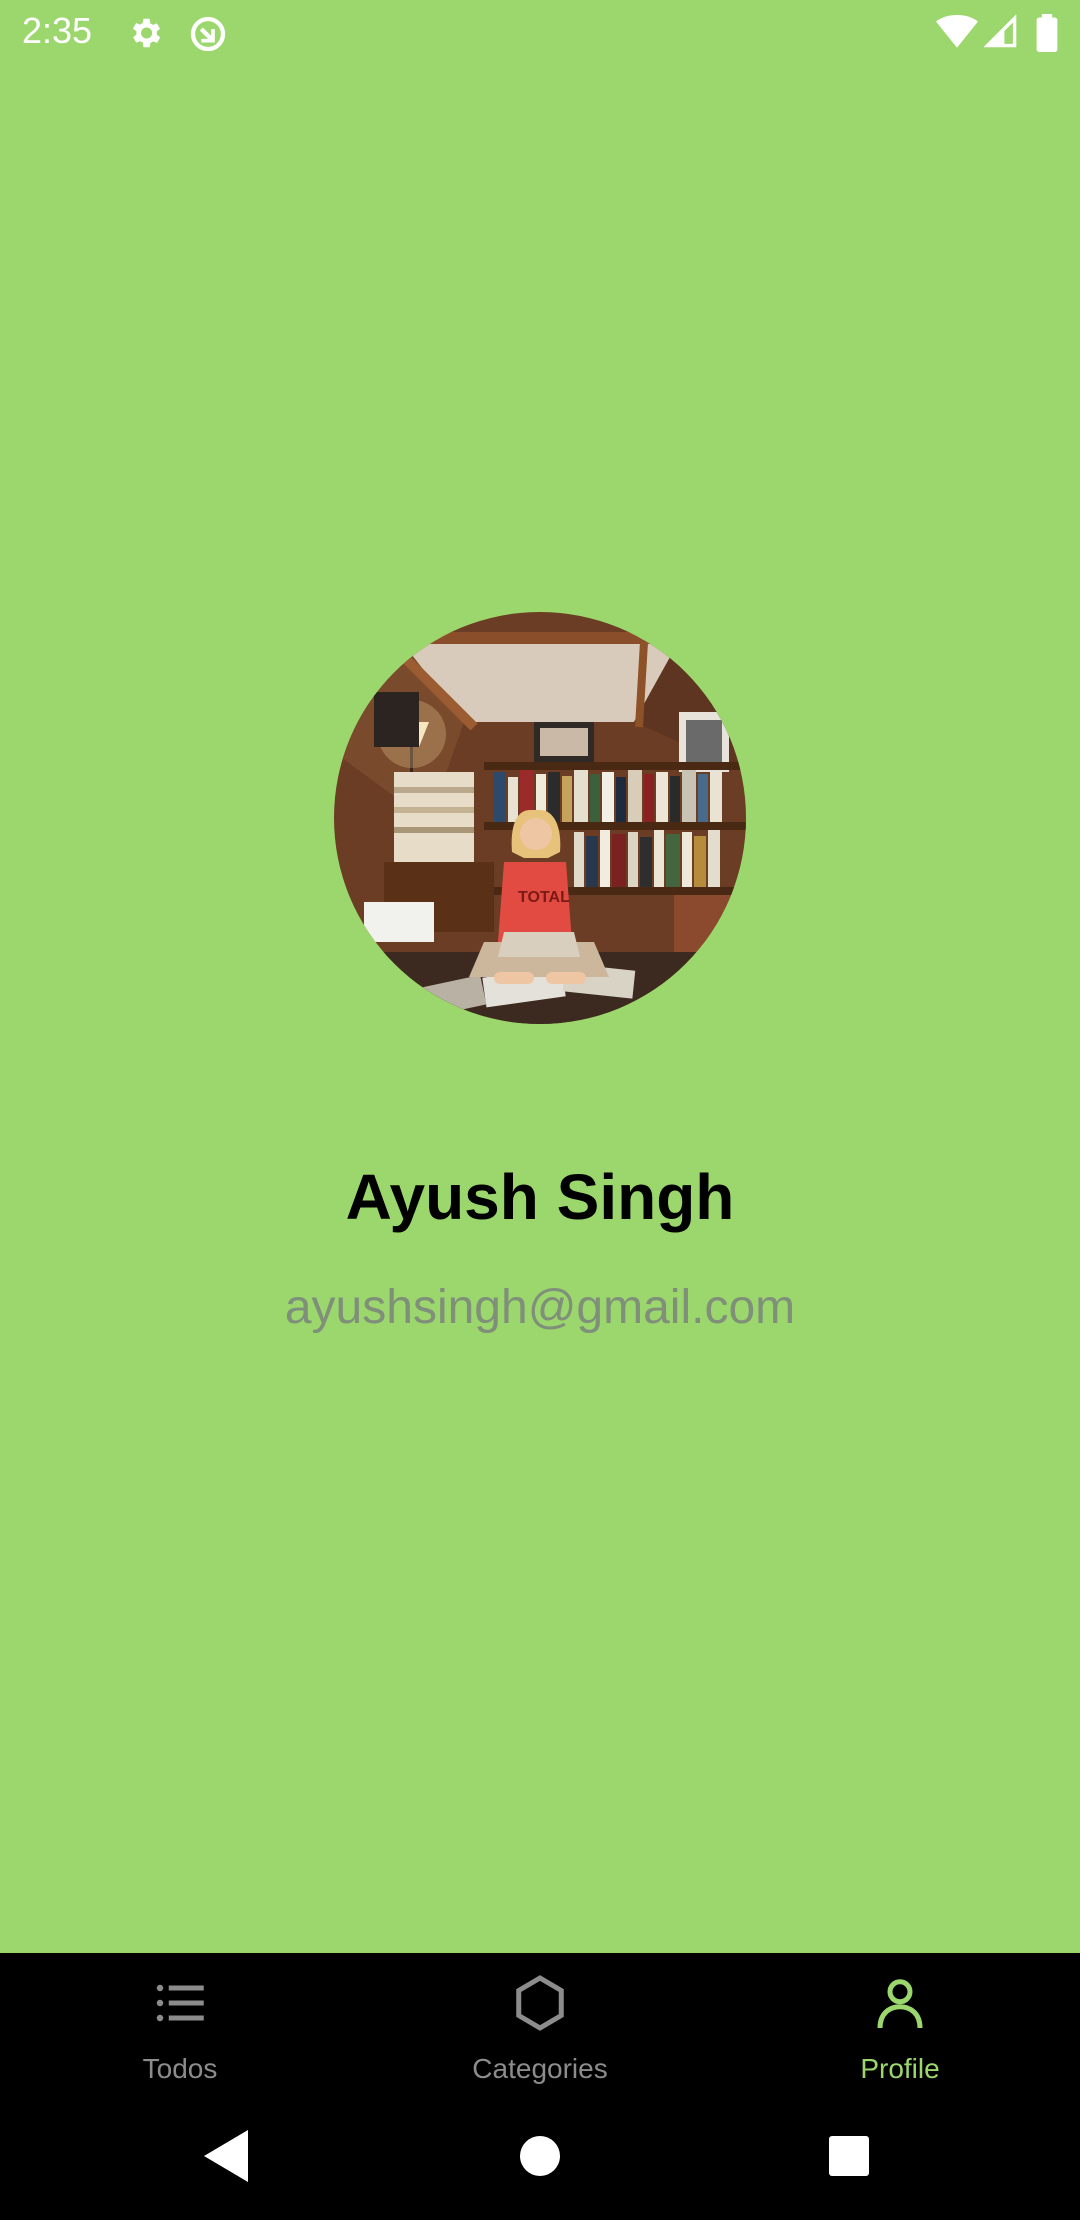 The image size is (1080, 2220). What do you see at coordinates (900, 2003) in the screenshot?
I see `person-icon` at bounding box center [900, 2003].